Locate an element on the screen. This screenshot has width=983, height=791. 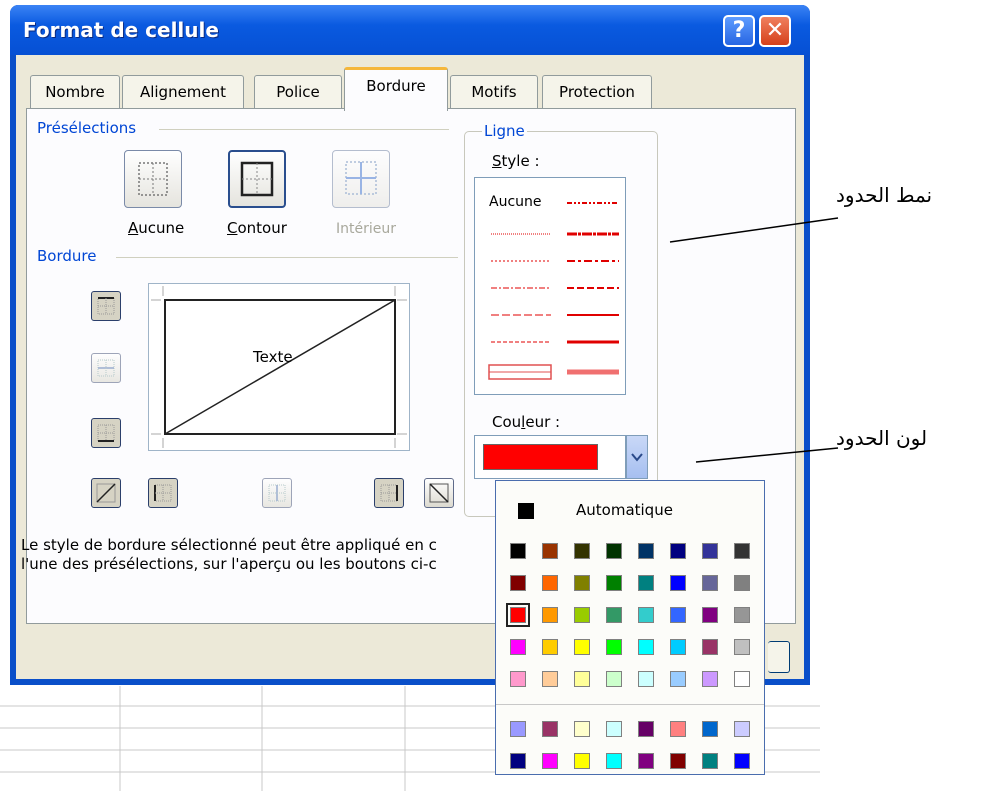
border-left-icon is located at coordinates (163, 493).